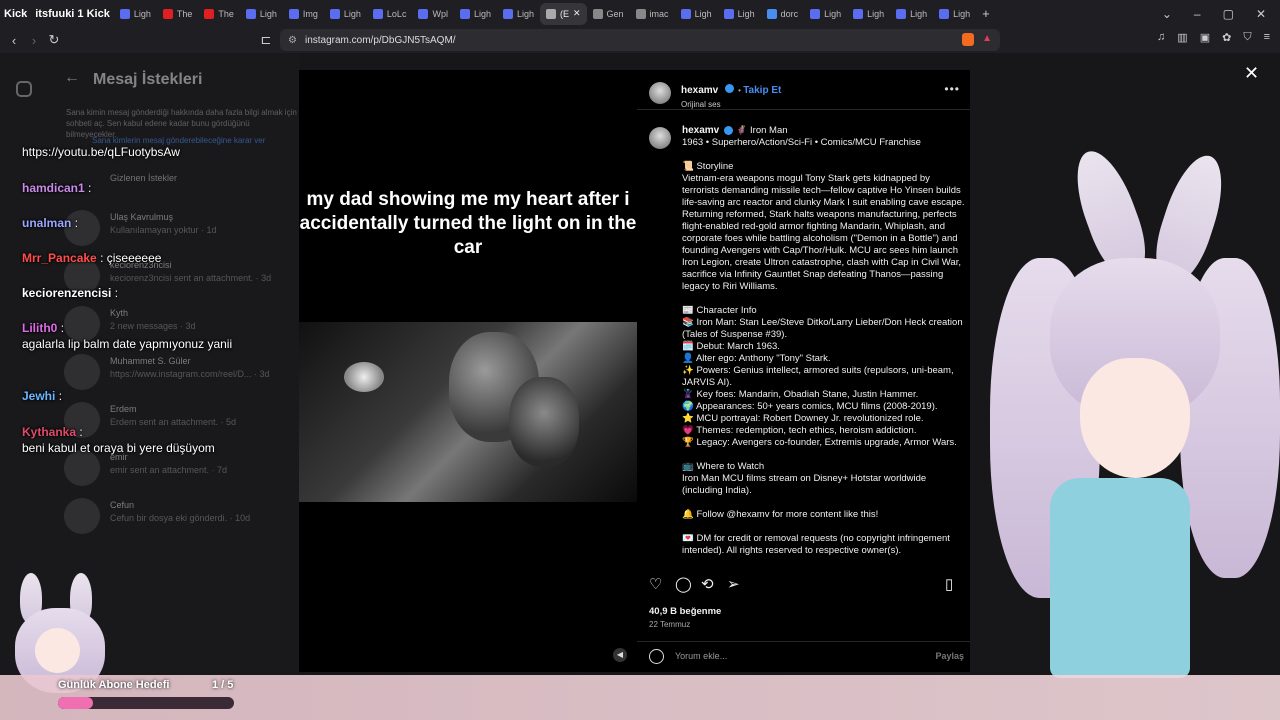 The image size is (1280, 720). Describe the element at coordinates (986, 14) in the screenshot. I see `new-tab-button: +` at that location.